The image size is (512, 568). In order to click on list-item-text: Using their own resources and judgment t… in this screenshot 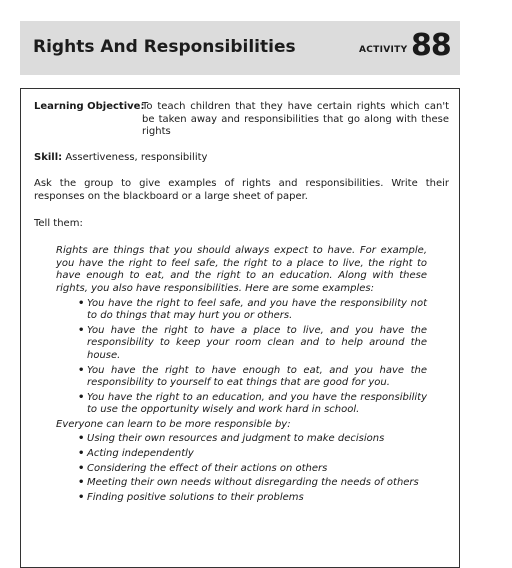, I will do `click(236, 439)`.